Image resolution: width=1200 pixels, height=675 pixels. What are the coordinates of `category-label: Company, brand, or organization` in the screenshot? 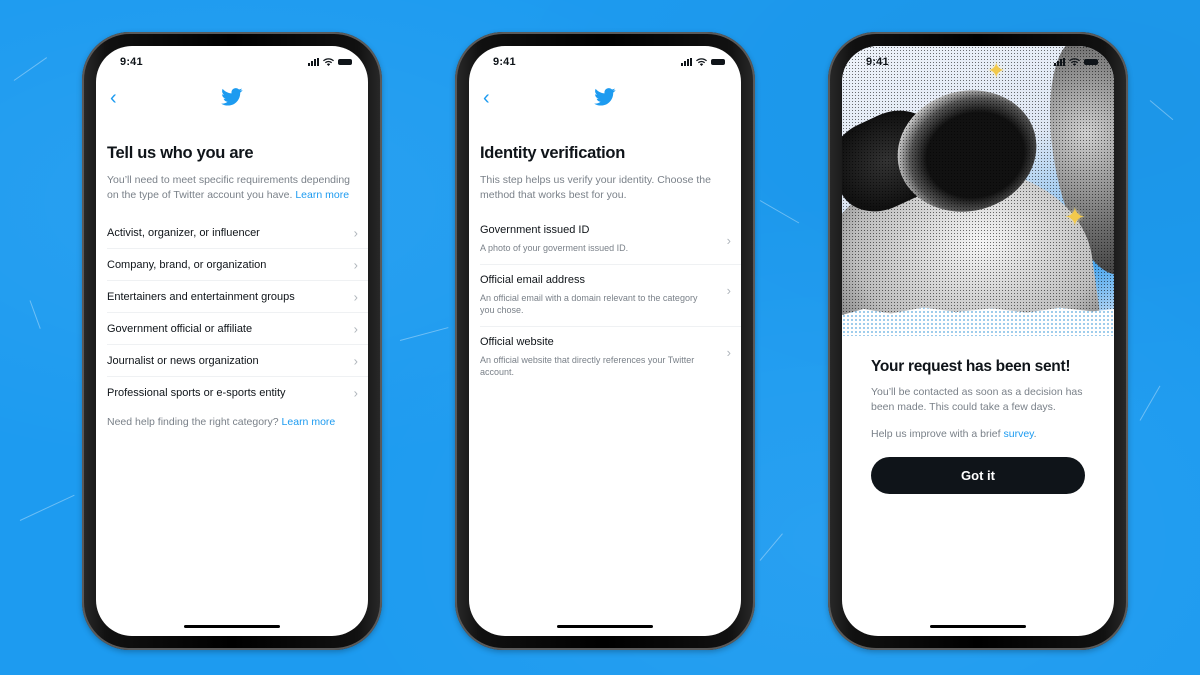 It's located at (187, 264).